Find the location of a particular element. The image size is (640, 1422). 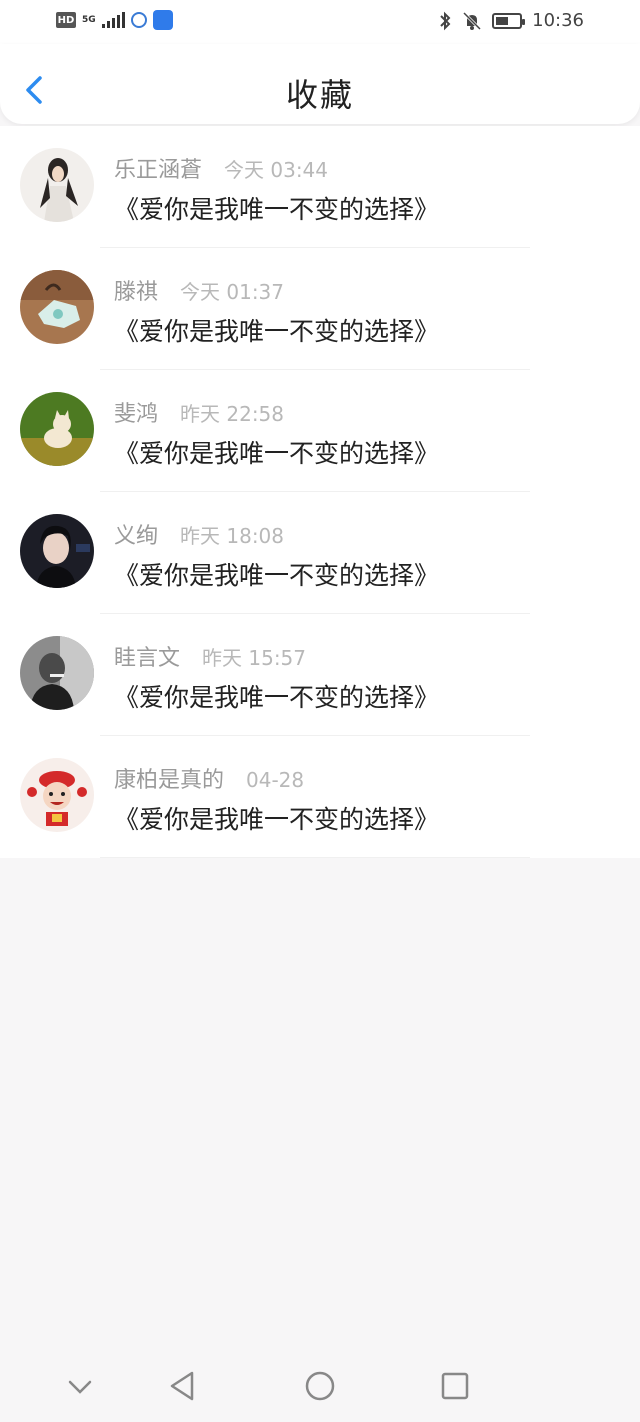

timestamp: 昨天 18:08 is located at coordinates (232, 536).